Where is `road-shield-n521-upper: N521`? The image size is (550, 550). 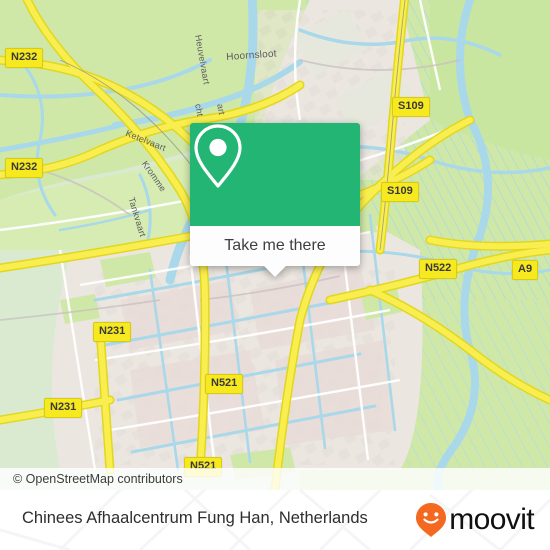
road-shield-n521-upper: N521 is located at coordinates (224, 384).